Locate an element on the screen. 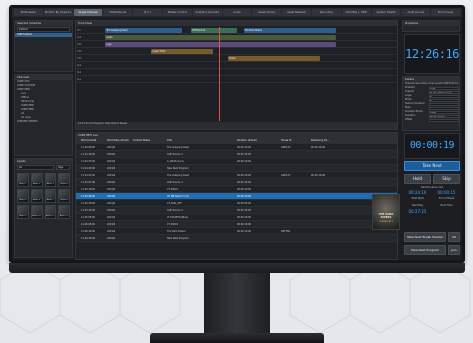 This screenshot has width=473, height=343. cell-dur: 00:00:10:00 is located at coordinates (244, 224).